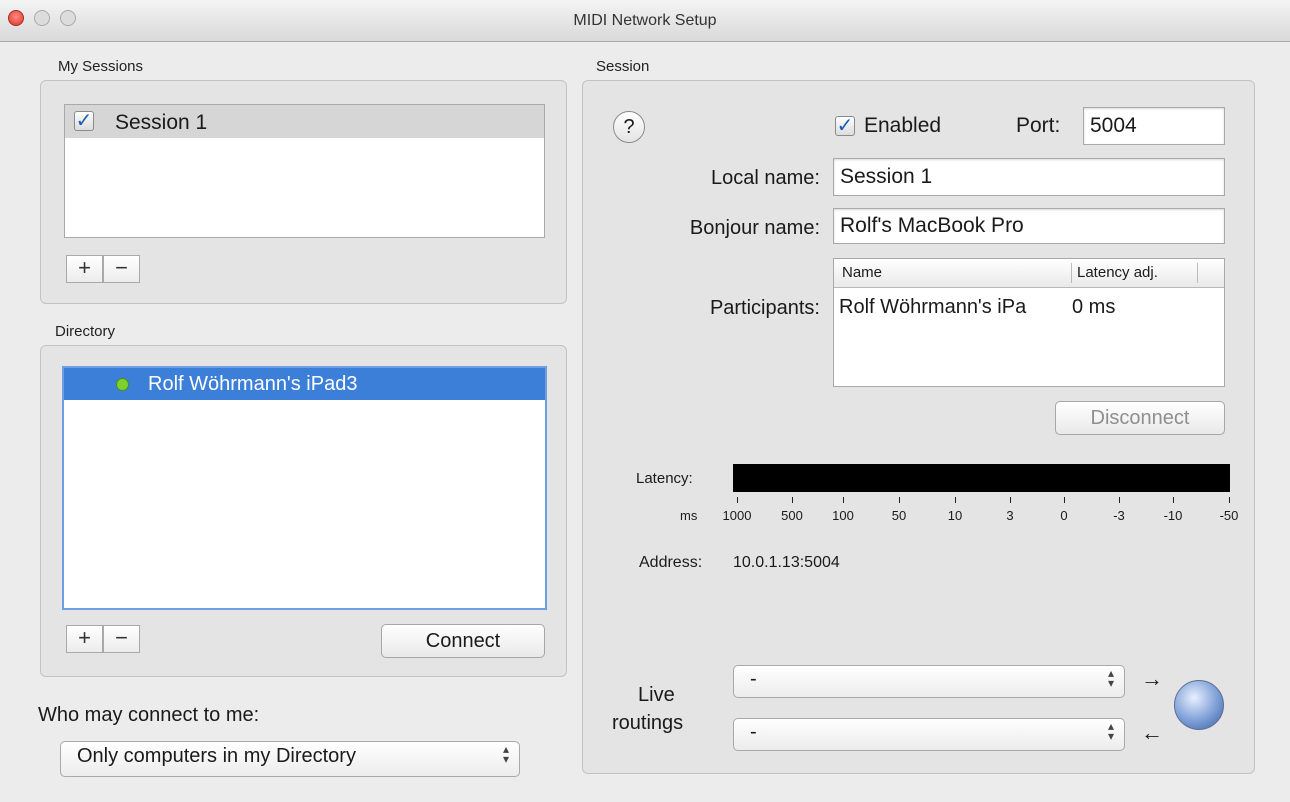  What do you see at coordinates (754, 228) in the screenshot?
I see `bonjour-name-label: Bonjour name:` at bounding box center [754, 228].